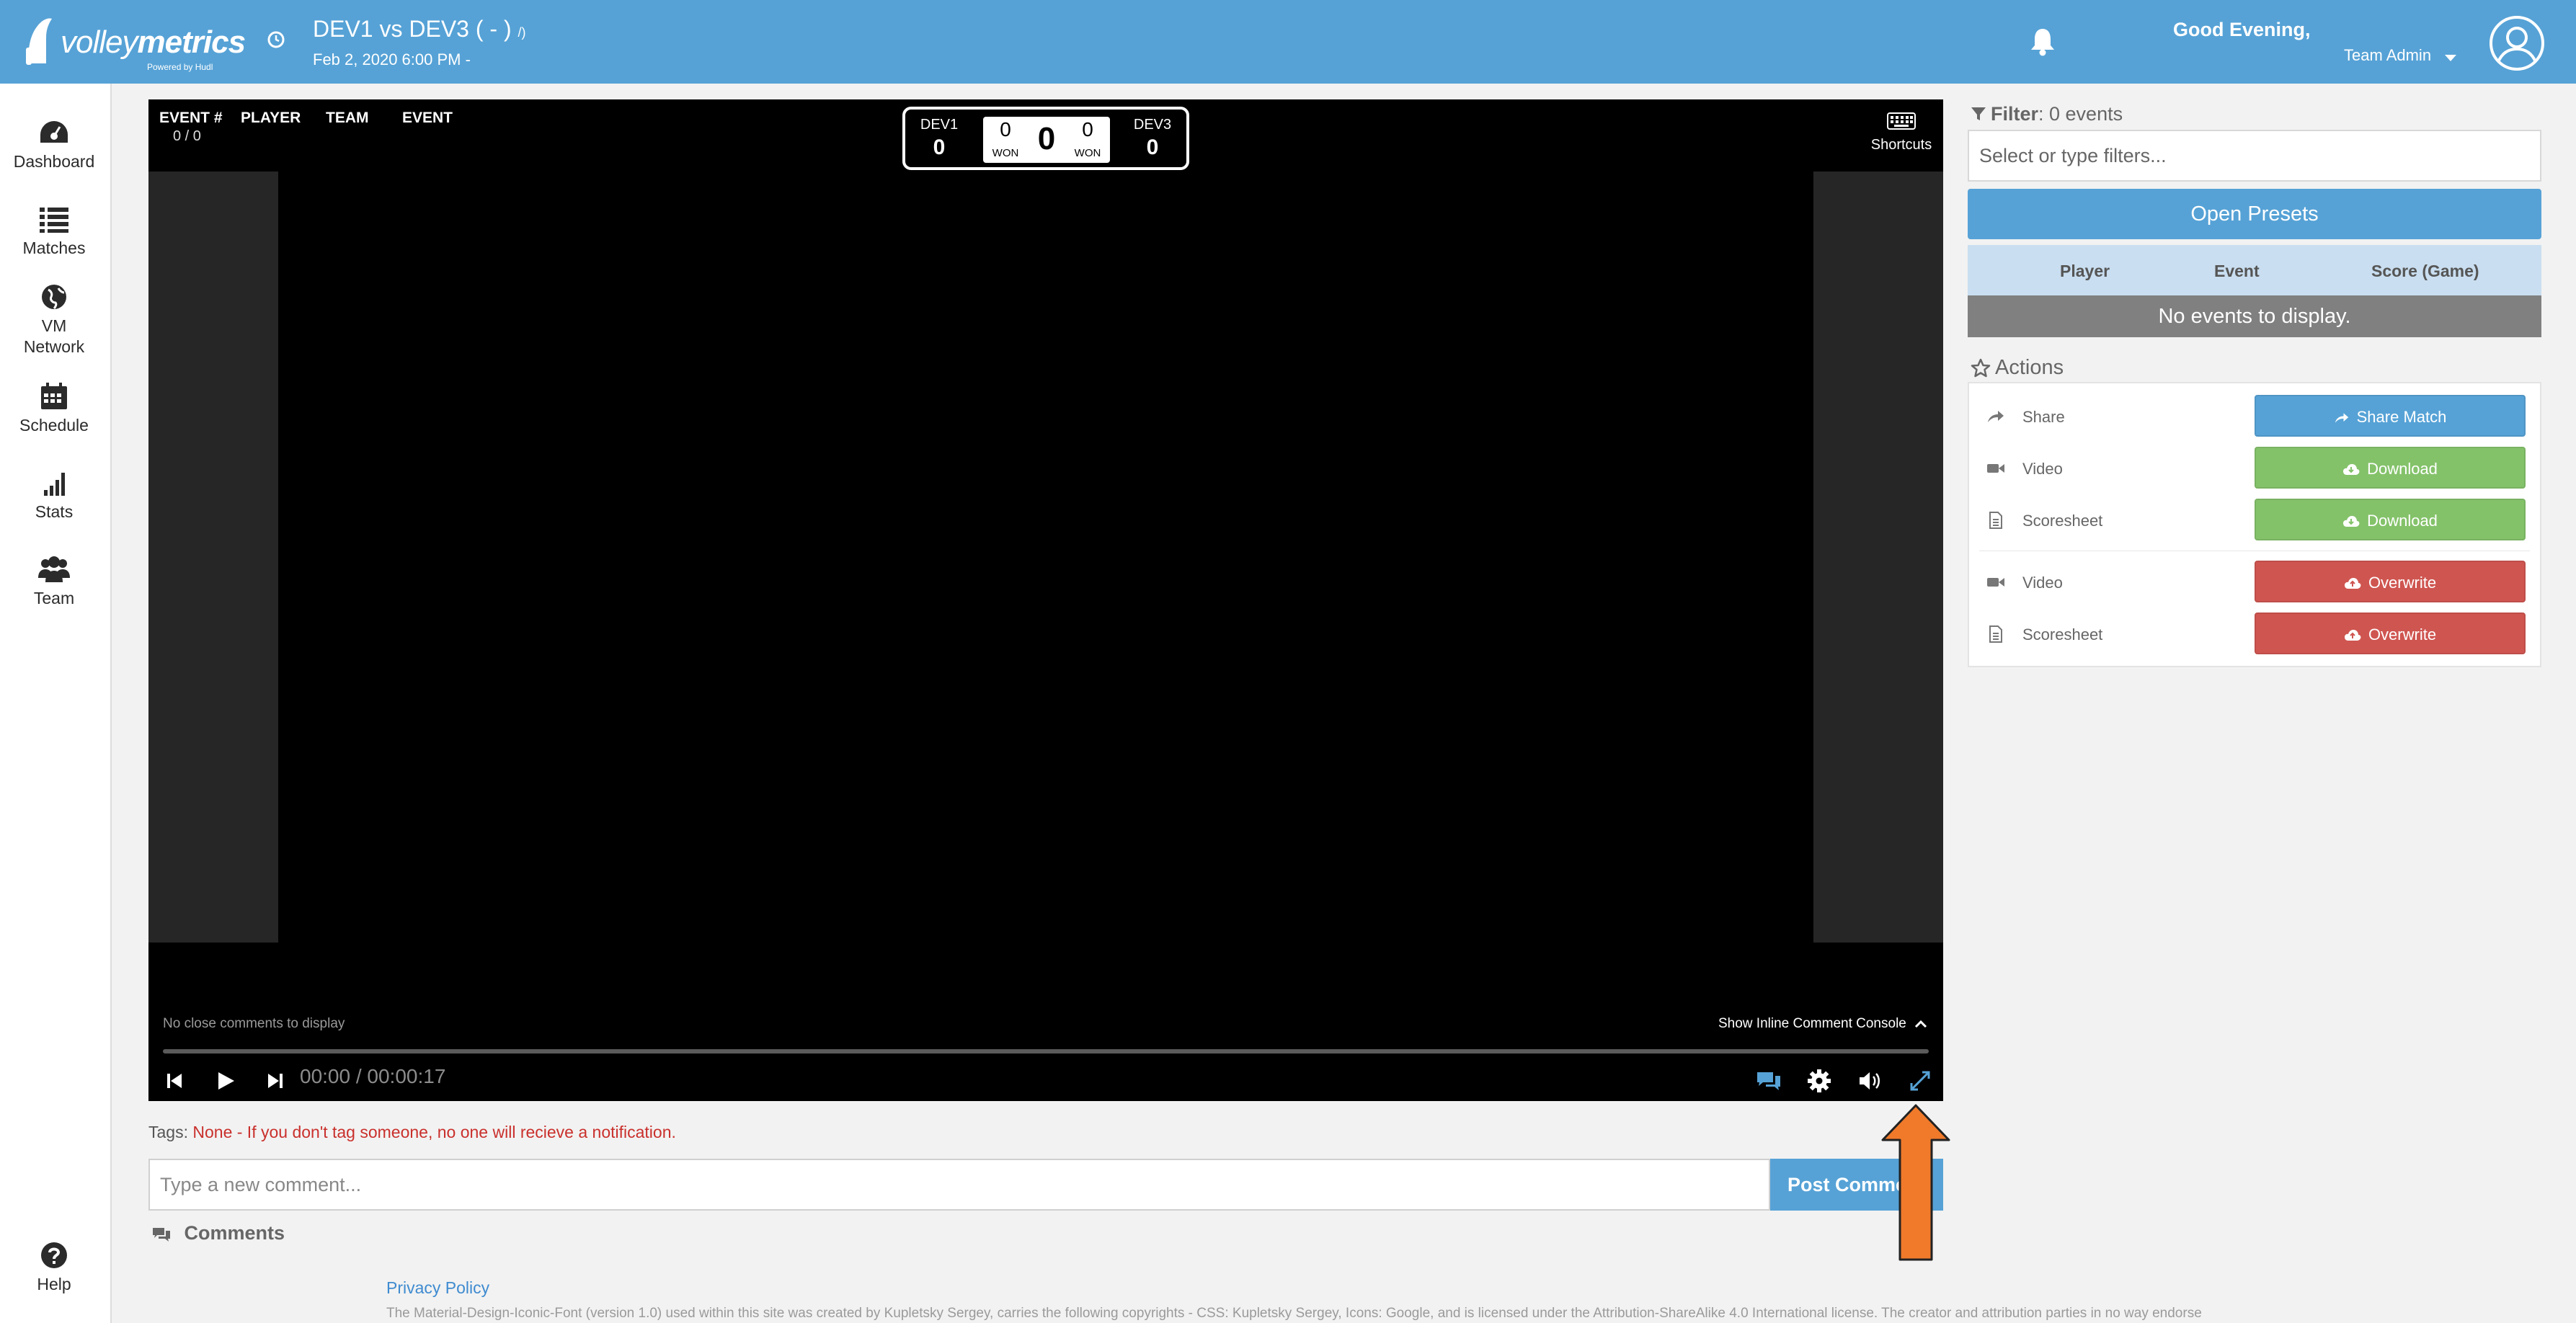 Image resolution: width=2576 pixels, height=1323 pixels. Describe the element at coordinates (187, 136) in the screenshot. I see `event-counter: 0 / 0` at that location.